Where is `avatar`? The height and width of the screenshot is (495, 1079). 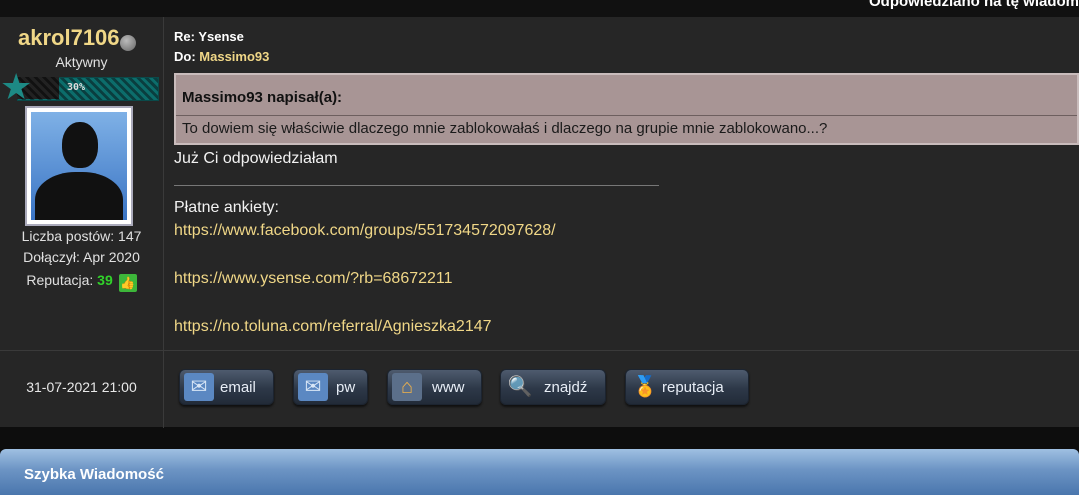 avatar is located at coordinates (79, 166).